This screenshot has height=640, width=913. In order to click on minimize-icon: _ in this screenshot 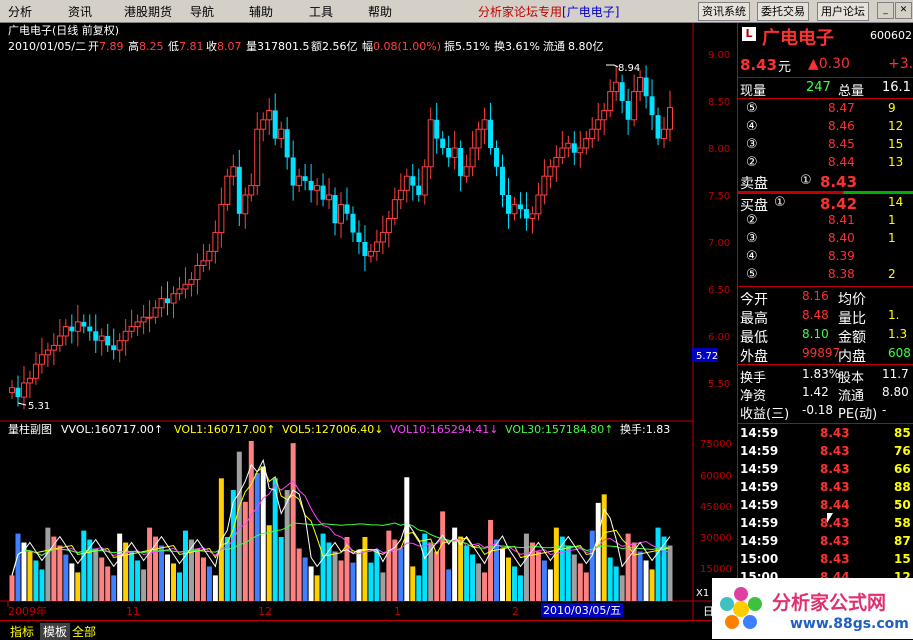, I will do `click(885, 10)`.